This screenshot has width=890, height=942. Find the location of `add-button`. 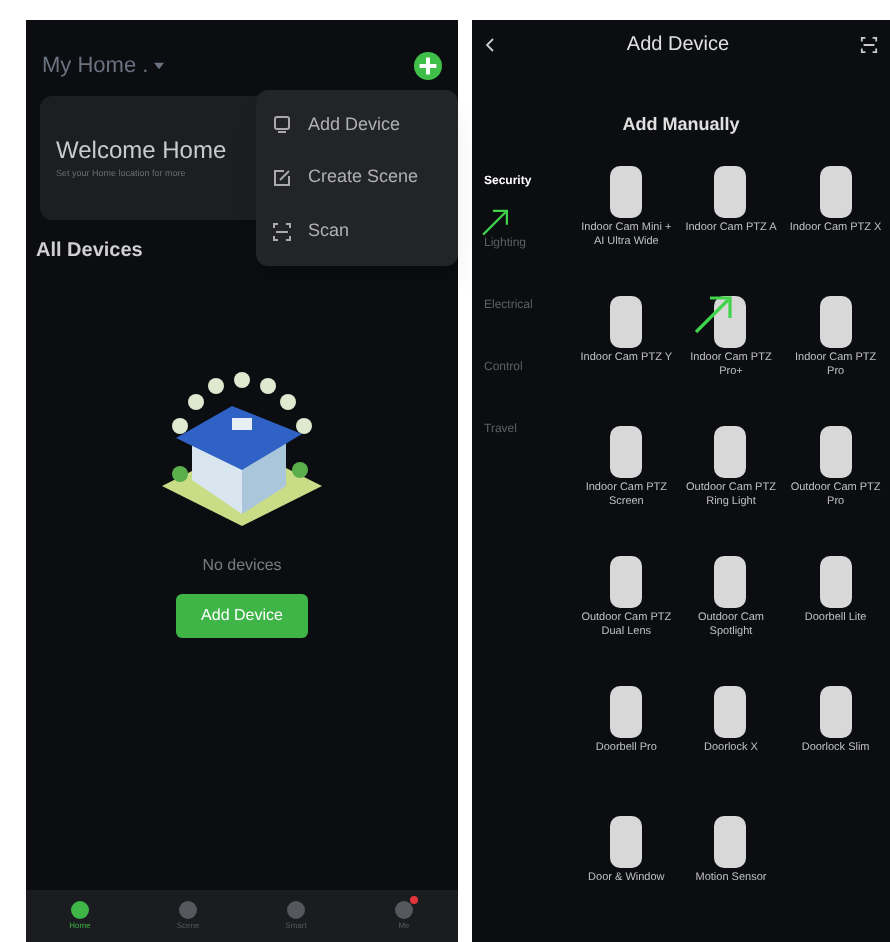

add-button is located at coordinates (428, 66).